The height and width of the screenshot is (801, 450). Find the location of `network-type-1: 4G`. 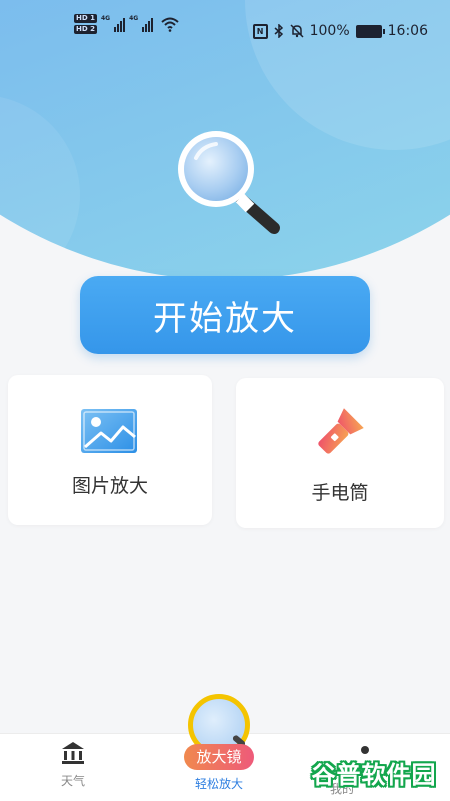

network-type-1: 4G is located at coordinates (105, 18).